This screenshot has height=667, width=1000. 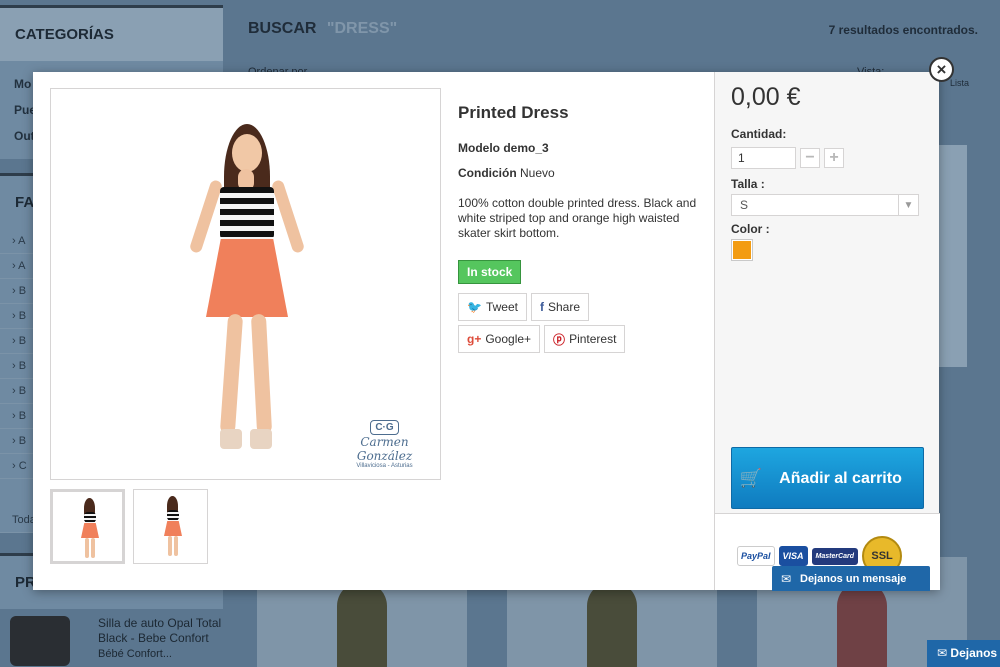 What do you see at coordinates (744, 205) in the screenshot?
I see `size-value: S` at bounding box center [744, 205].